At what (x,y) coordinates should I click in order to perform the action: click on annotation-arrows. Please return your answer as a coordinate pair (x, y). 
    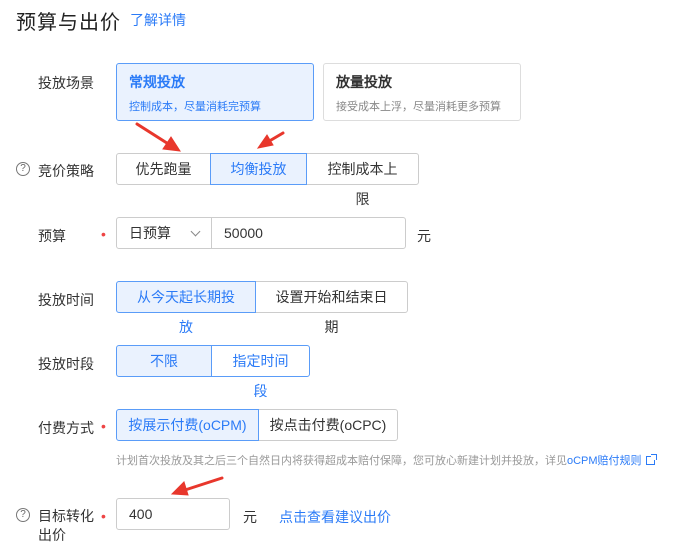
    Looking at the image, I should click on (210, 309).